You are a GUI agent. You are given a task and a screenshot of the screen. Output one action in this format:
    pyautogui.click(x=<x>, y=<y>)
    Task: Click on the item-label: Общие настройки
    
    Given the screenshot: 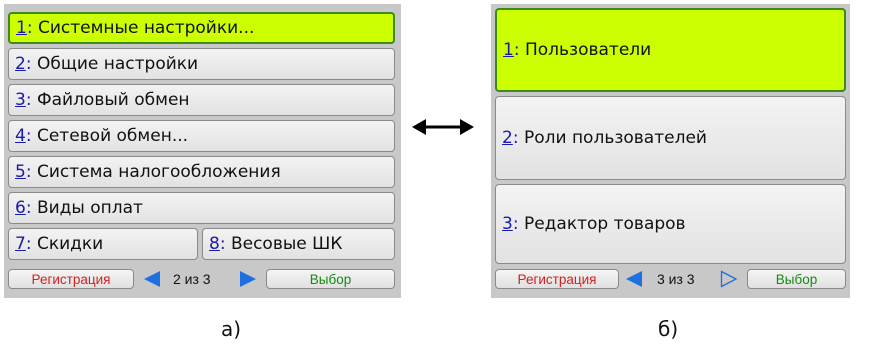 What is the action you would take?
    pyautogui.click(x=117, y=63)
    